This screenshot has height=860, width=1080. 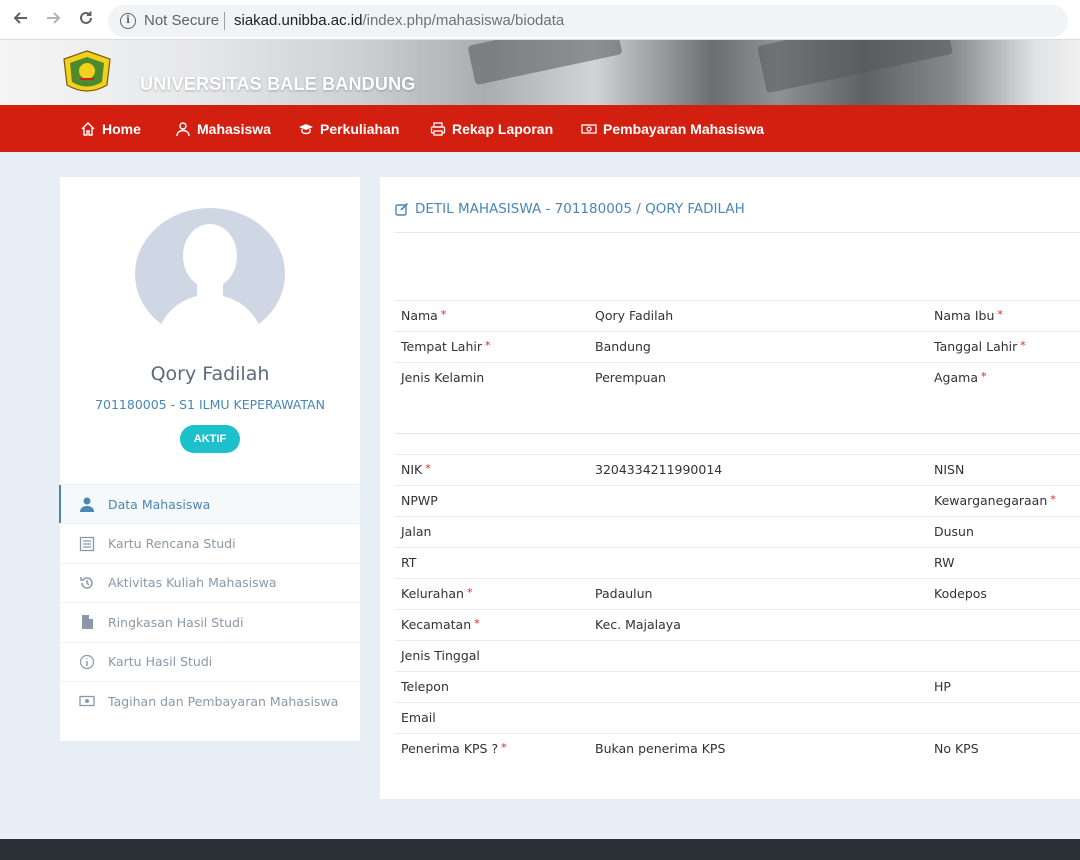 What do you see at coordinates (86, 20) in the screenshot?
I see `reload-icon` at bounding box center [86, 20].